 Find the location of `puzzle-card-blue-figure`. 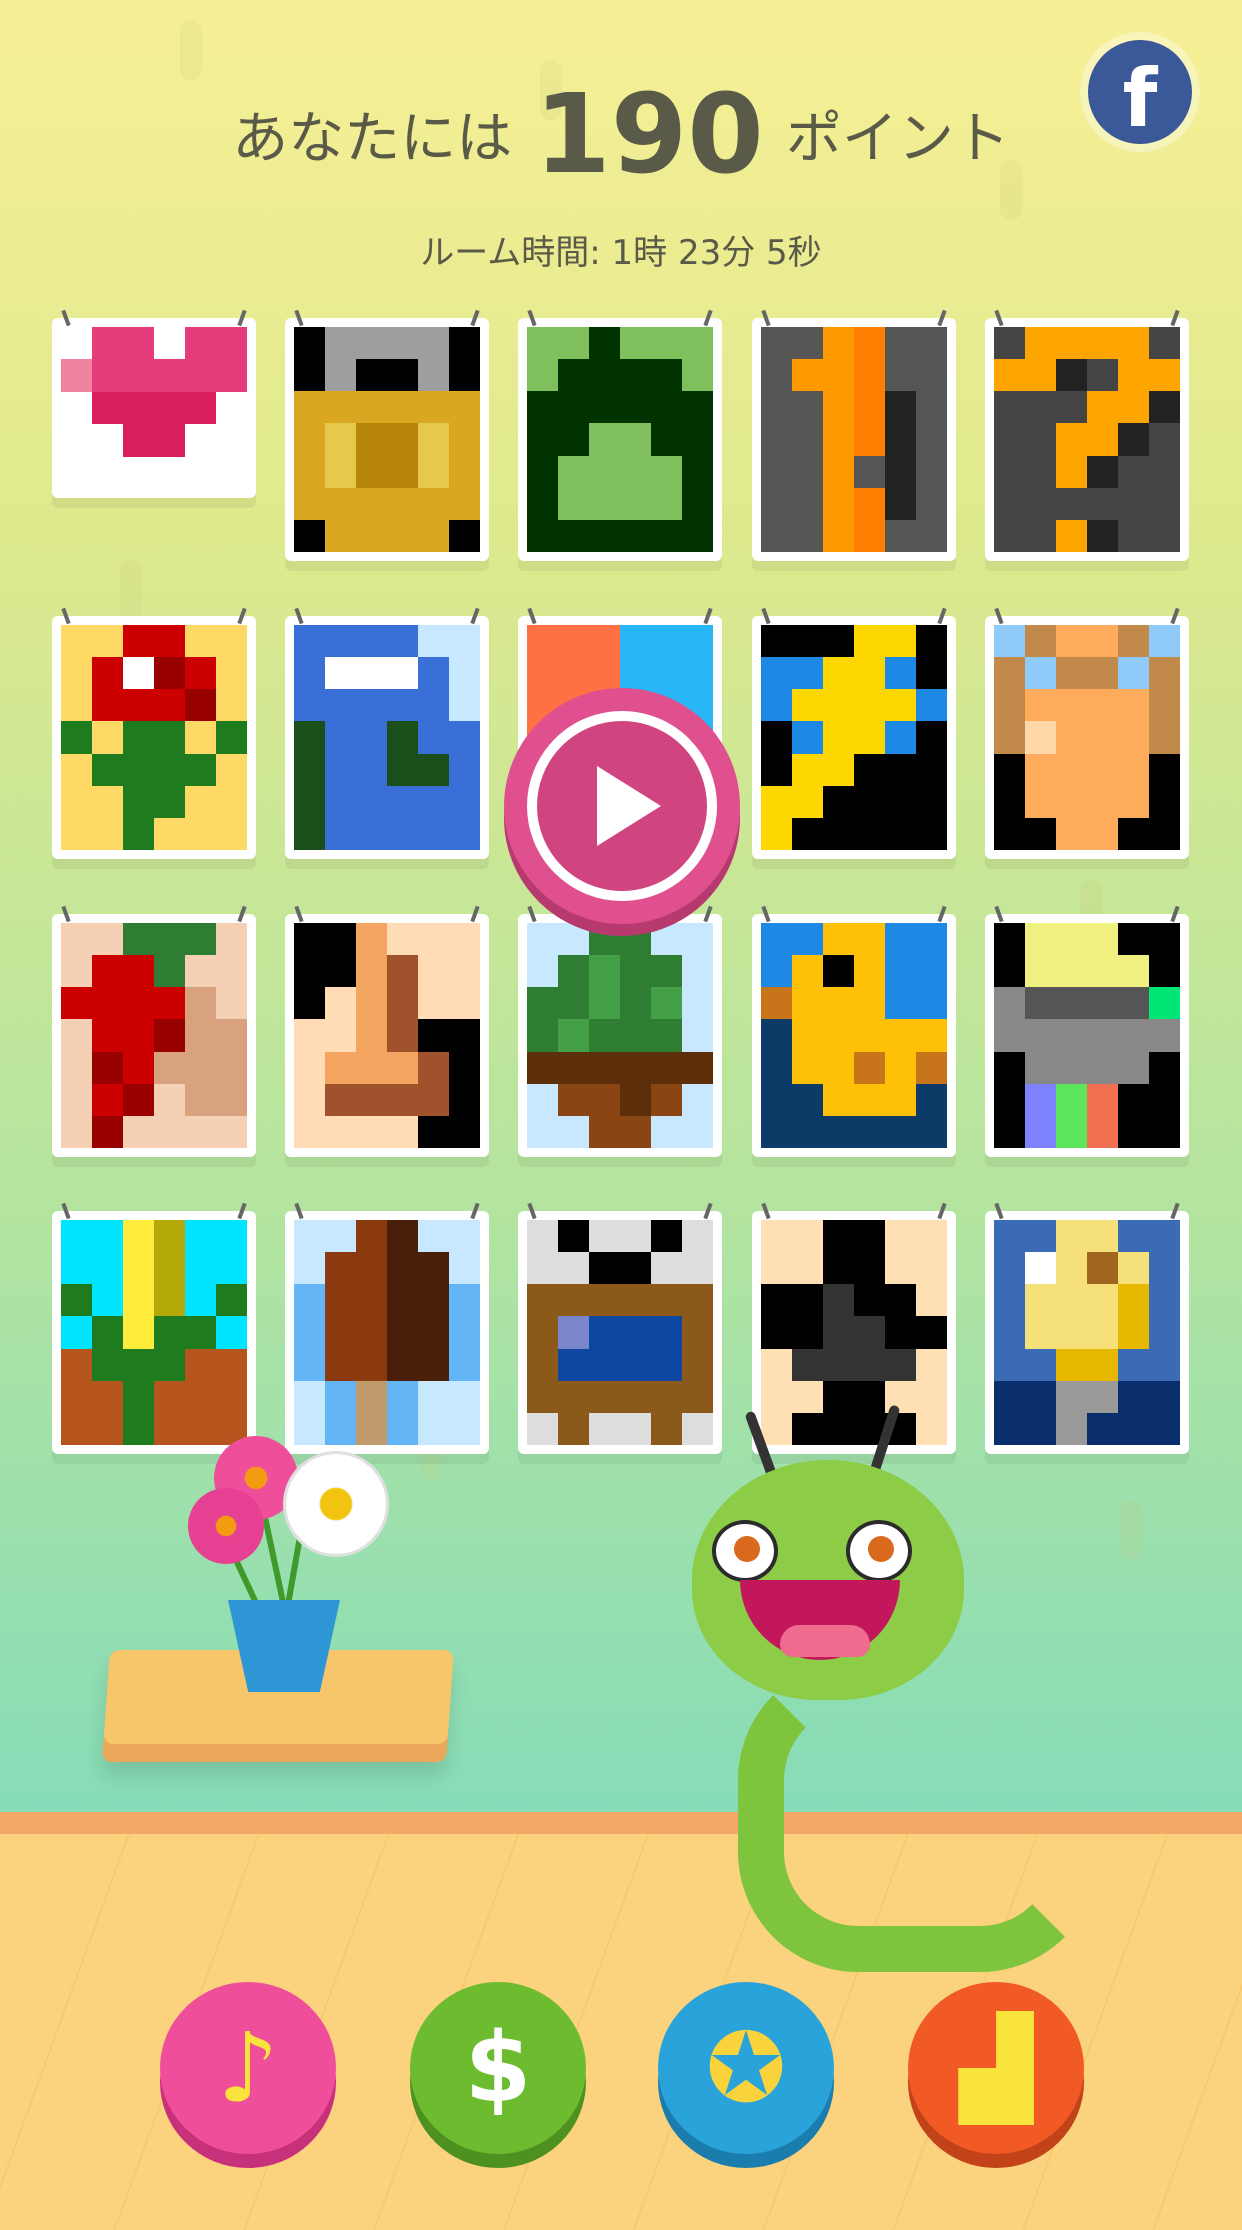

puzzle-card-blue-figure is located at coordinates (387, 737).